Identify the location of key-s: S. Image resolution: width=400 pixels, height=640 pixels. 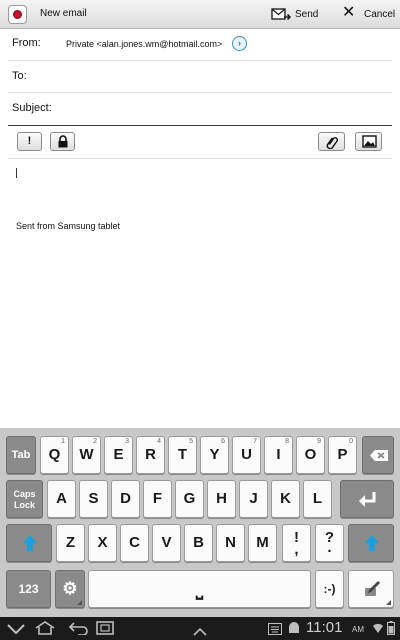
(93, 499).